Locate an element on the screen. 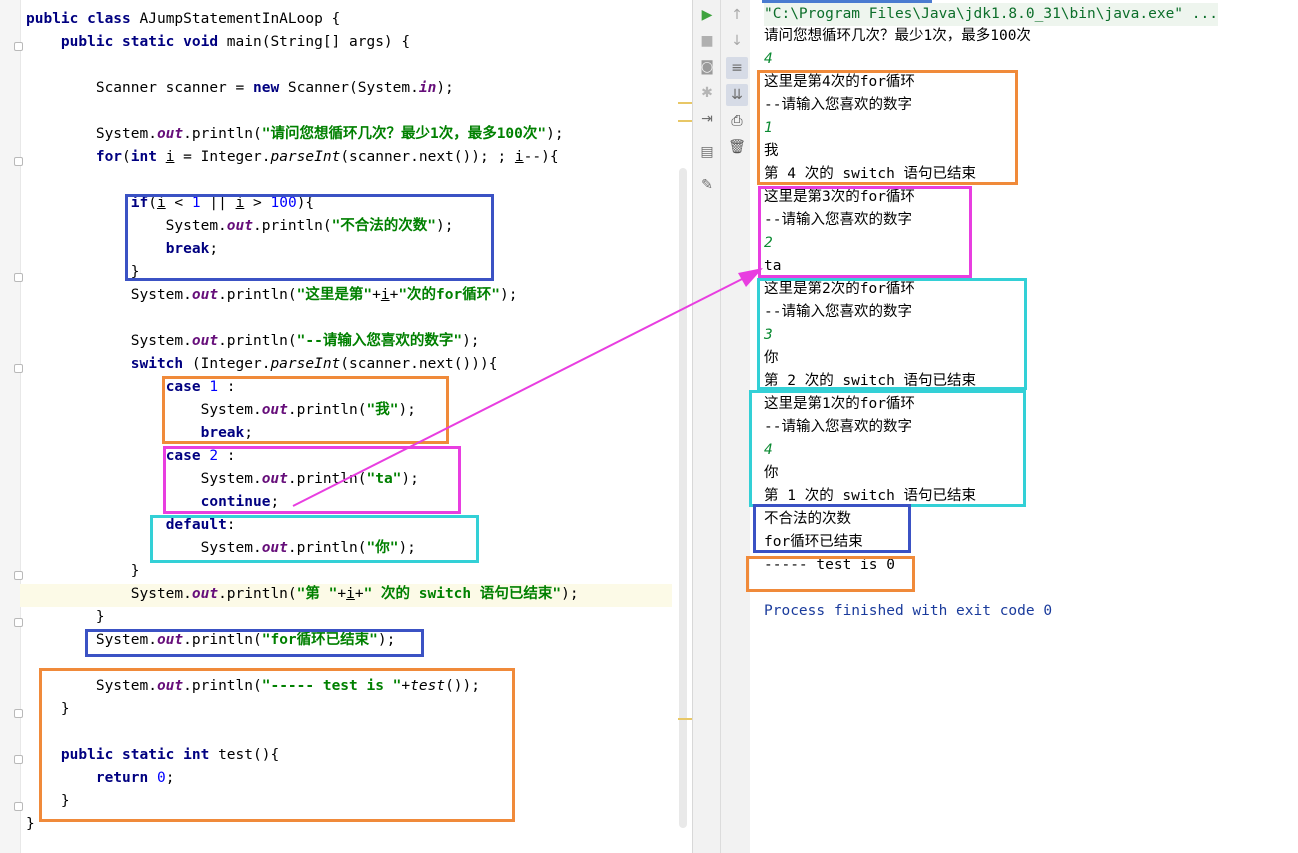  arrow-head is located at coordinates (750, 277).